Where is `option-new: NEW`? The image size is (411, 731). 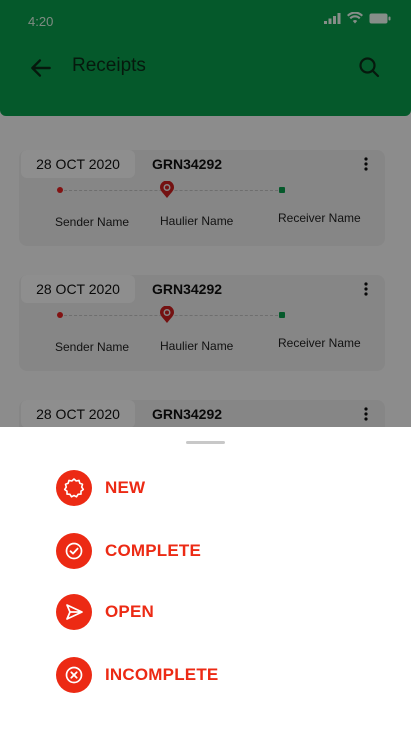
option-new: NEW is located at coordinates (100, 488).